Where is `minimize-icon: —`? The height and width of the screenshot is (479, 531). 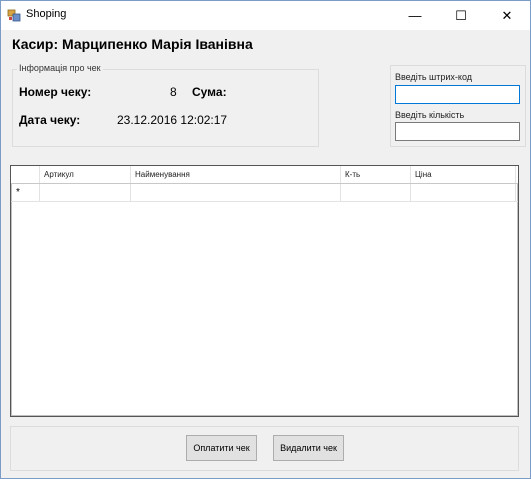 minimize-icon: — is located at coordinates (415, 15).